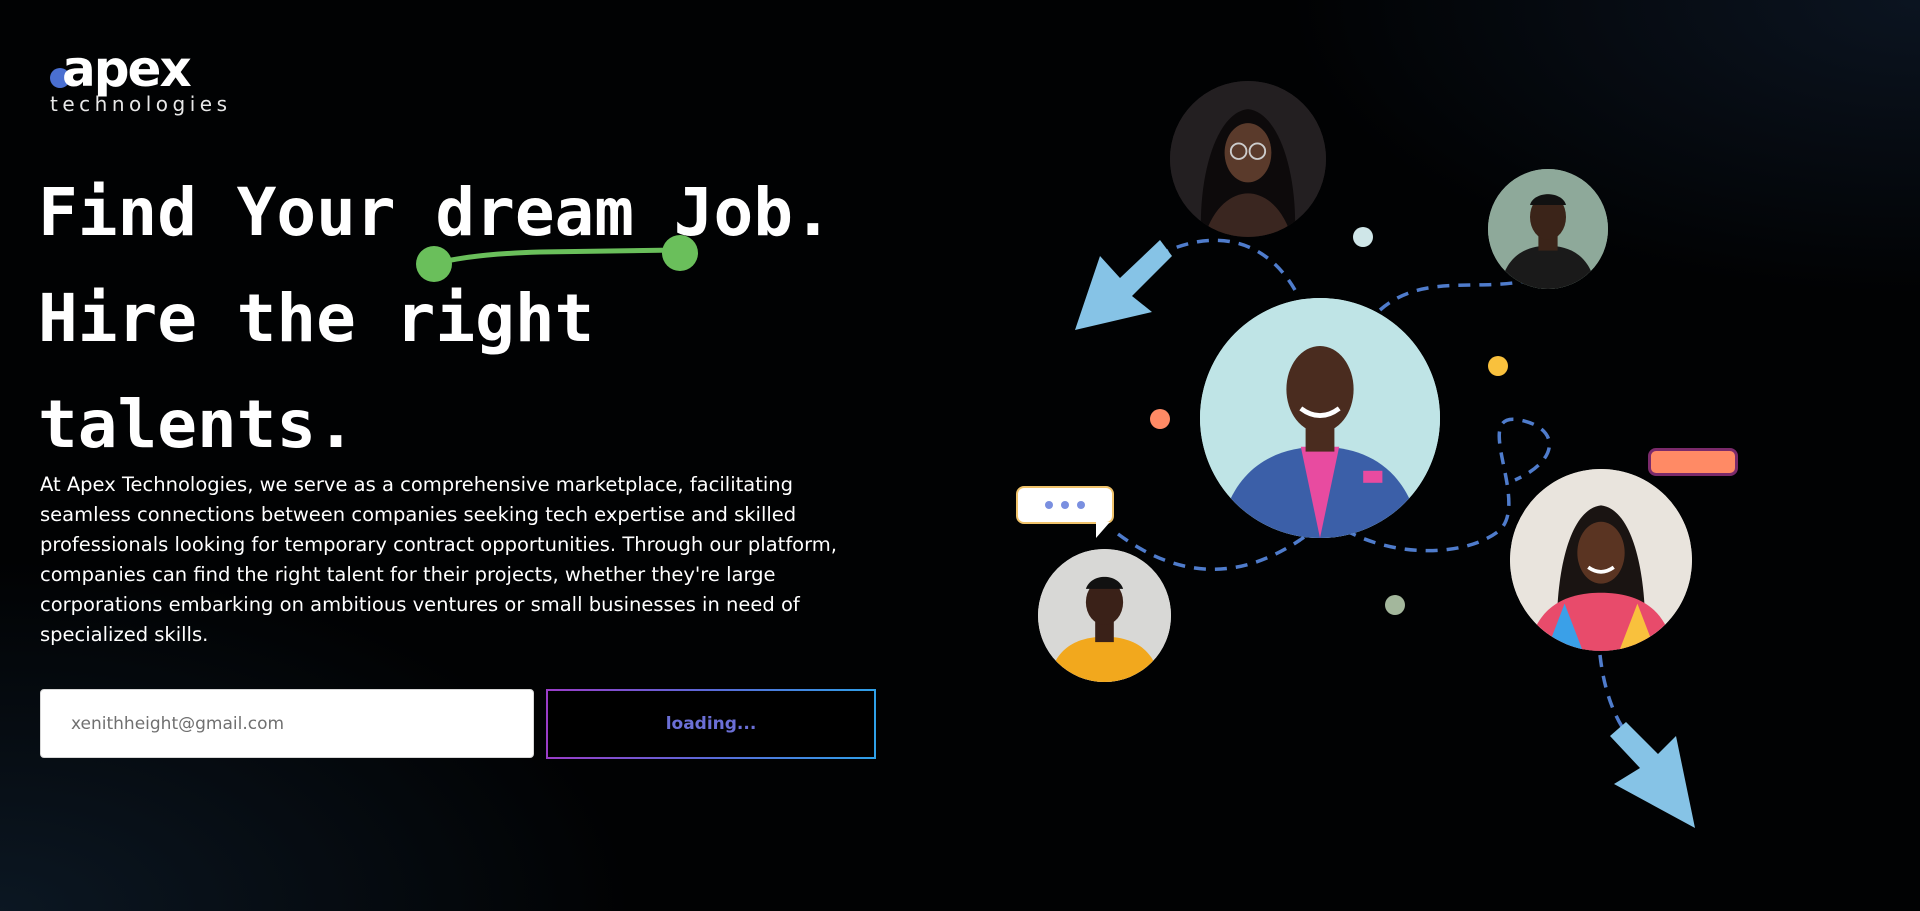 The width and height of the screenshot is (1920, 911). Describe the element at coordinates (1652, 775) in the screenshot. I see `arrow-down-right-icon` at that location.